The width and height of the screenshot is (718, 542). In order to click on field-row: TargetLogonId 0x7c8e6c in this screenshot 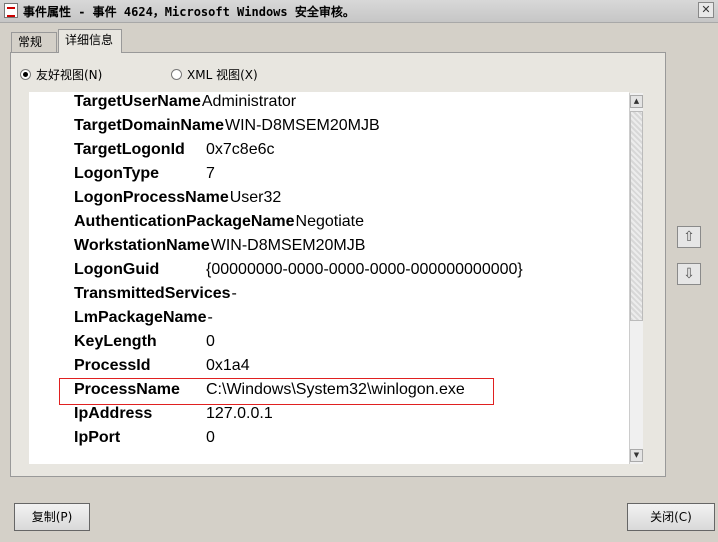, I will do `click(174, 152)`.